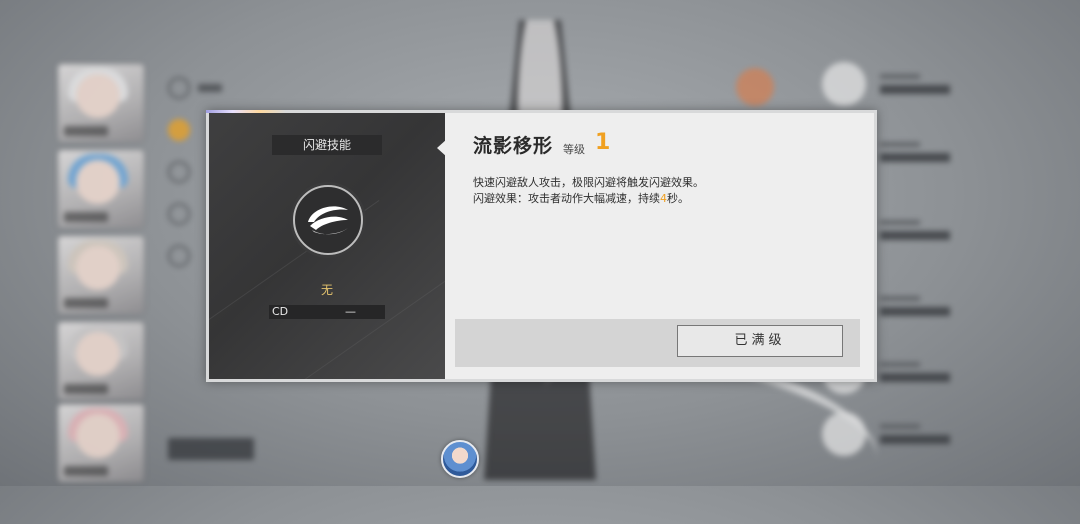 This screenshot has width=1080, height=524. What do you see at coordinates (350, 311) in the screenshot?
I see `cooldown-value: —` at bounding box center [350, 311].